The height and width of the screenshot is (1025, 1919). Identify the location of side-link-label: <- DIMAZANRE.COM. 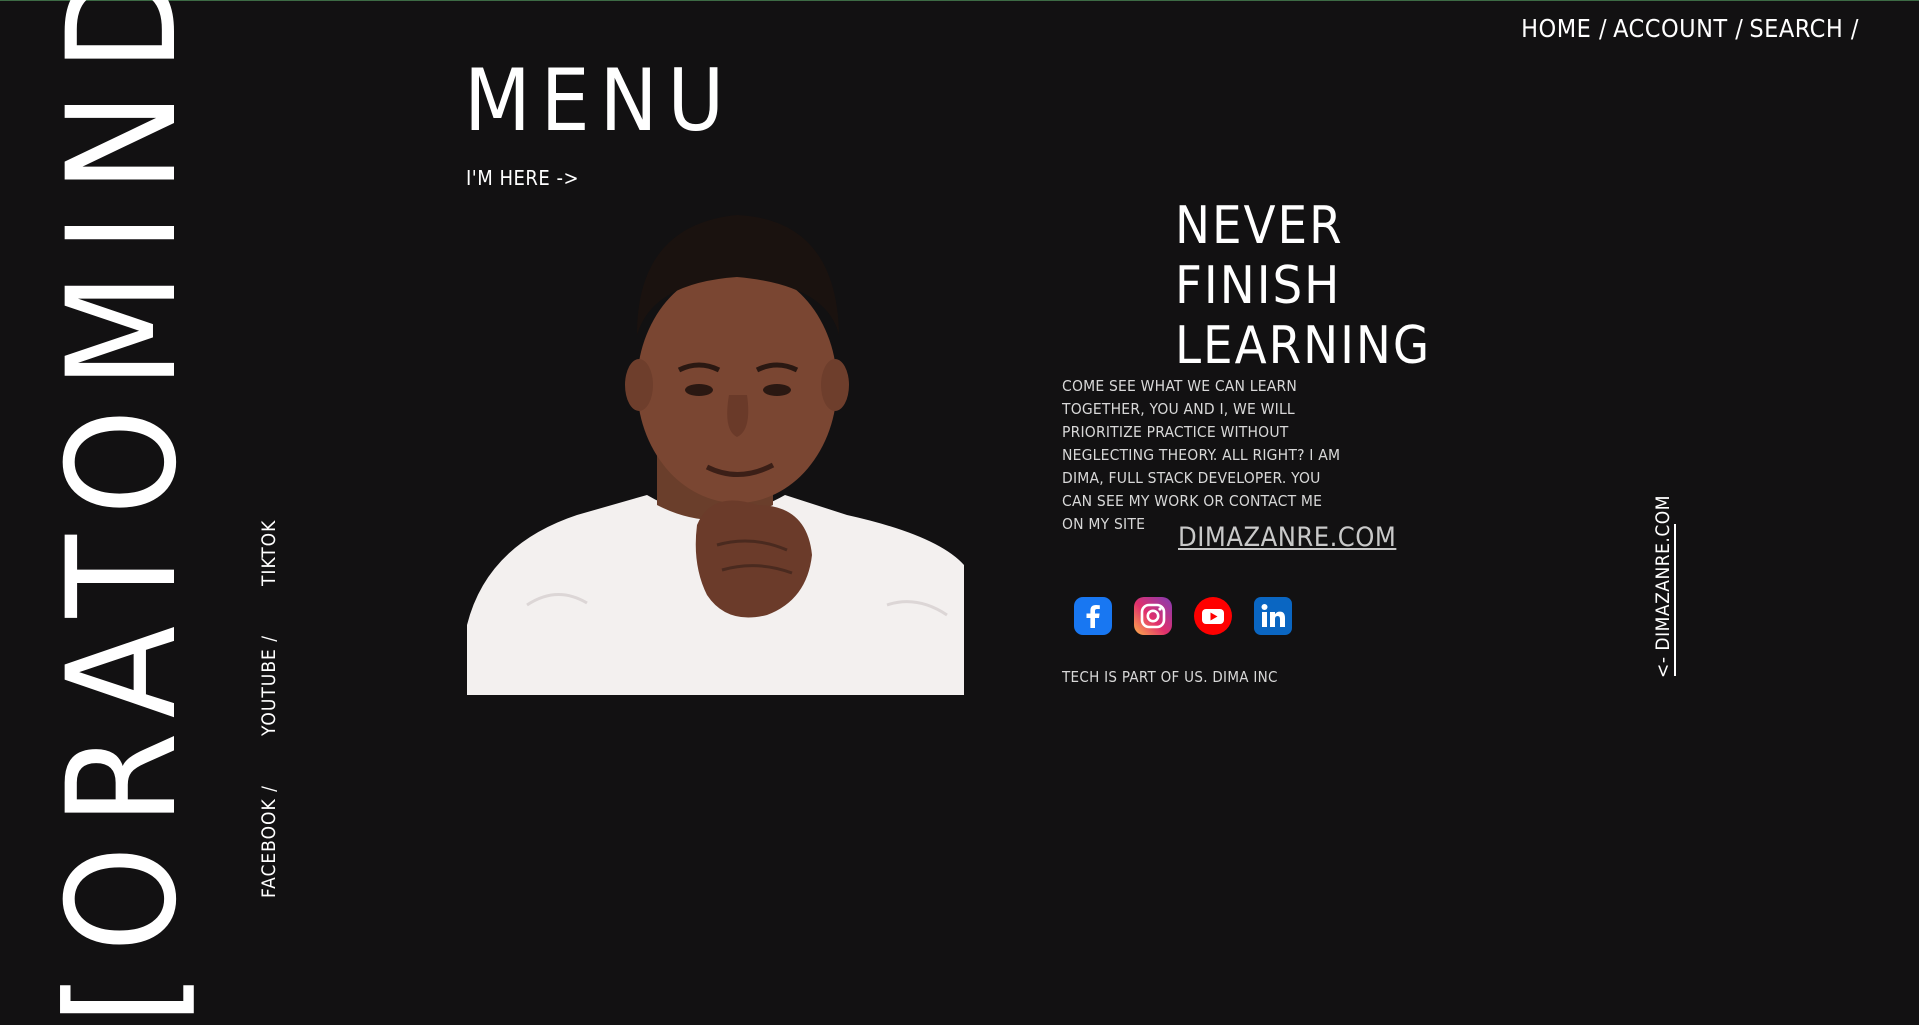
(1663, 586).